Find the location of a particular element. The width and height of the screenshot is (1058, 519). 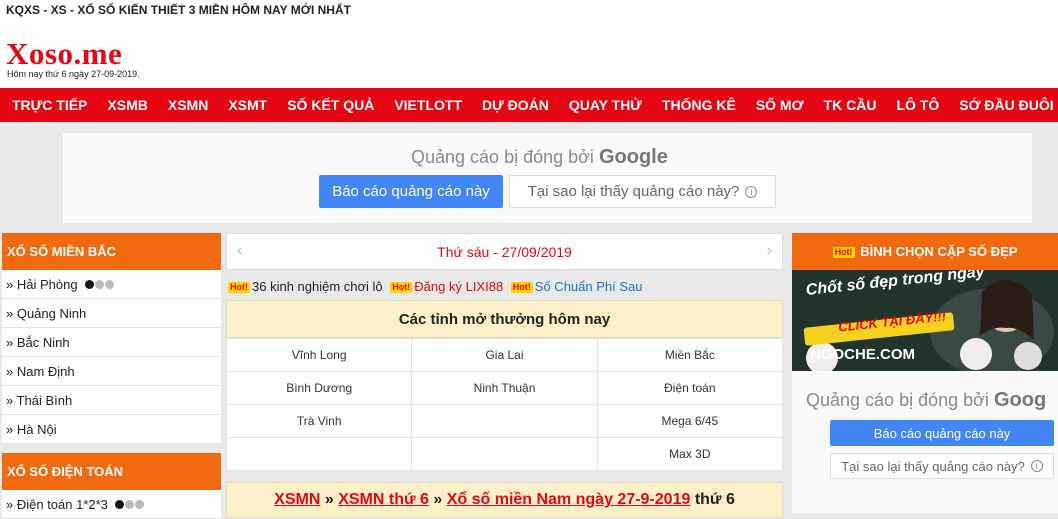

province-cell: Ninh Thuận is located at coordinates (504, 388).